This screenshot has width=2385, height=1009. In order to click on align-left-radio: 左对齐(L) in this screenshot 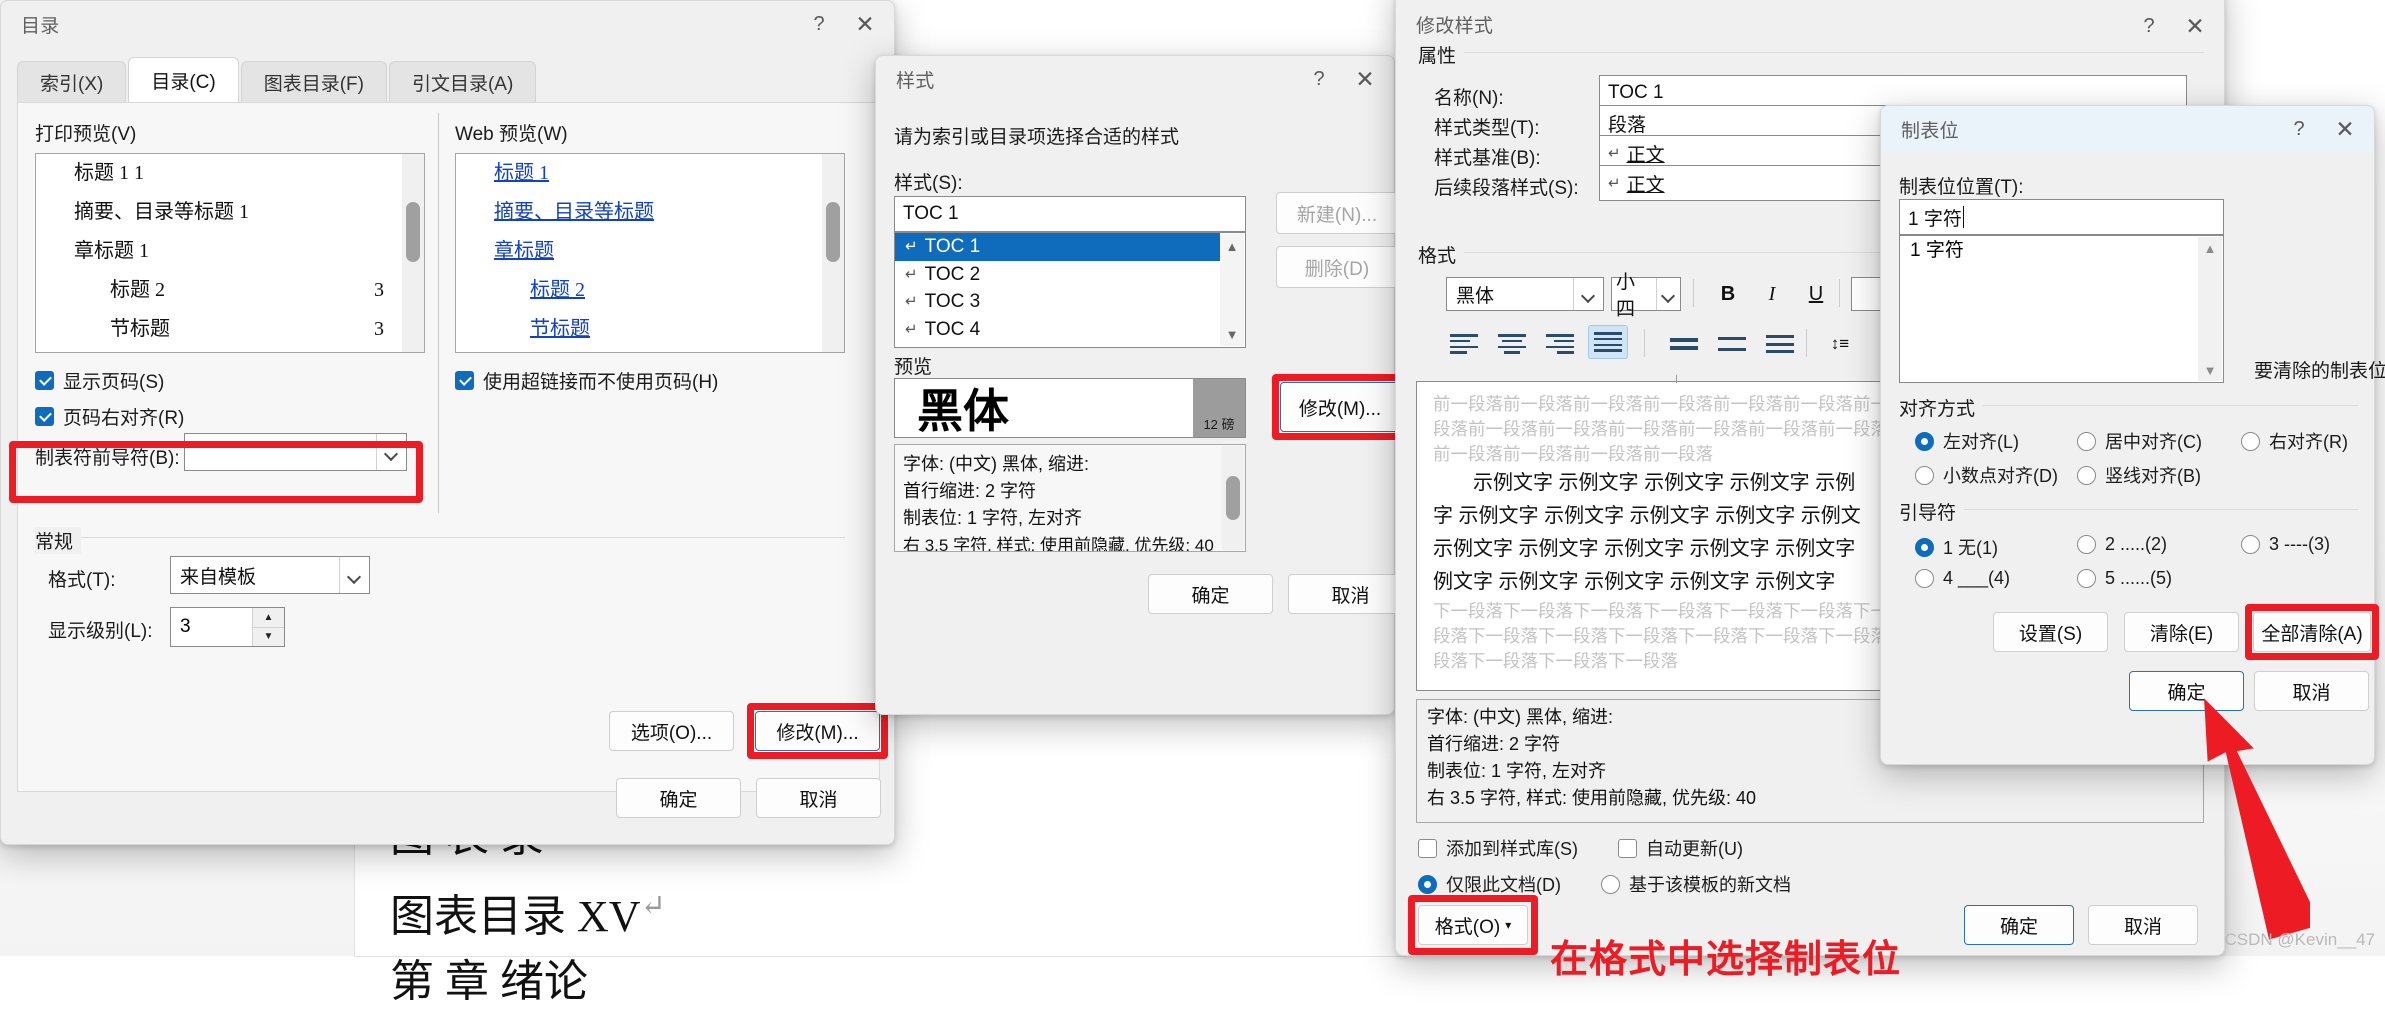, I will do `click(1967, 441)`.